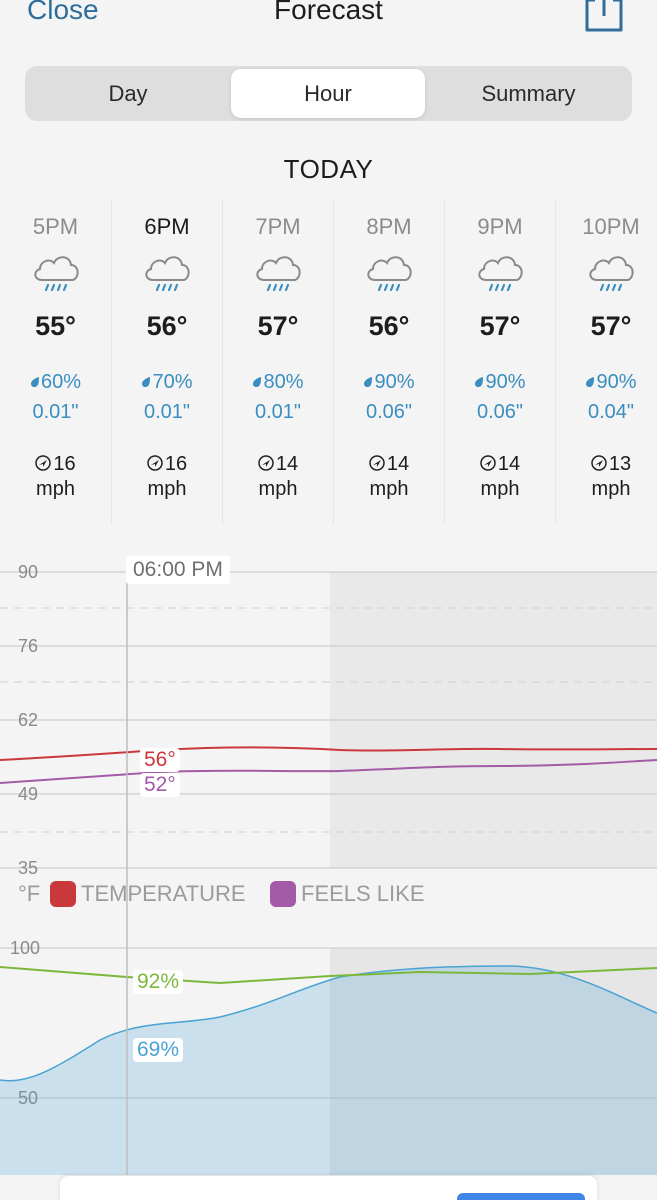 Image resolution: width=657 pixels, height=1200 pixels. Describe the element at coordinates (158, 982) in the screenshot. I see `humidity-value: 92%` at that location.